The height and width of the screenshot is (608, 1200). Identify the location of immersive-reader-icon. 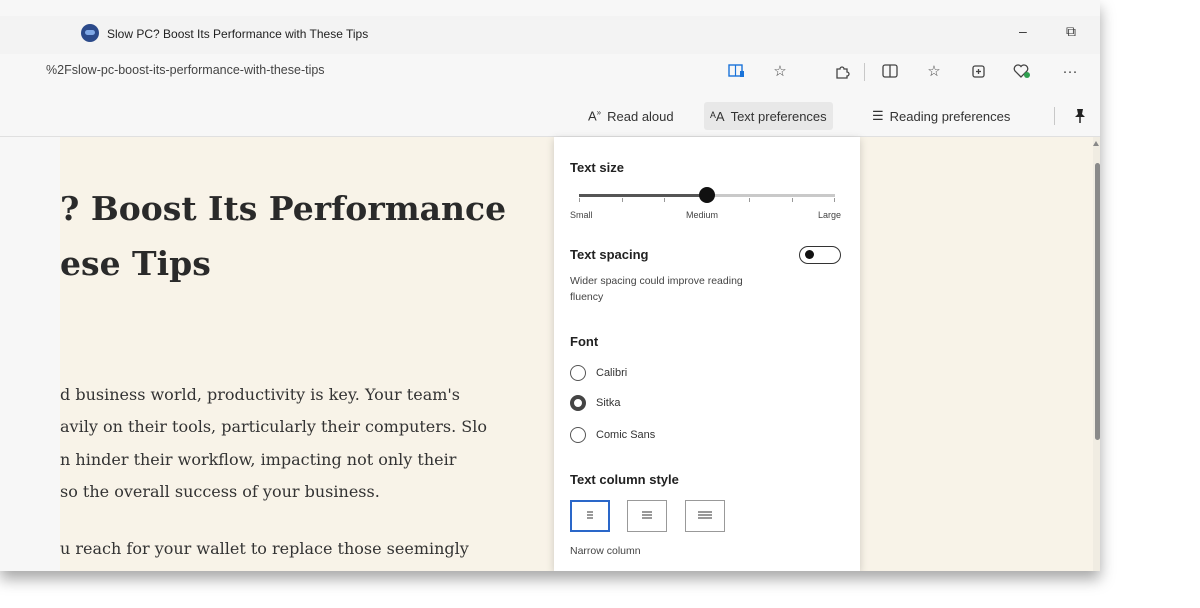
(737, 71).